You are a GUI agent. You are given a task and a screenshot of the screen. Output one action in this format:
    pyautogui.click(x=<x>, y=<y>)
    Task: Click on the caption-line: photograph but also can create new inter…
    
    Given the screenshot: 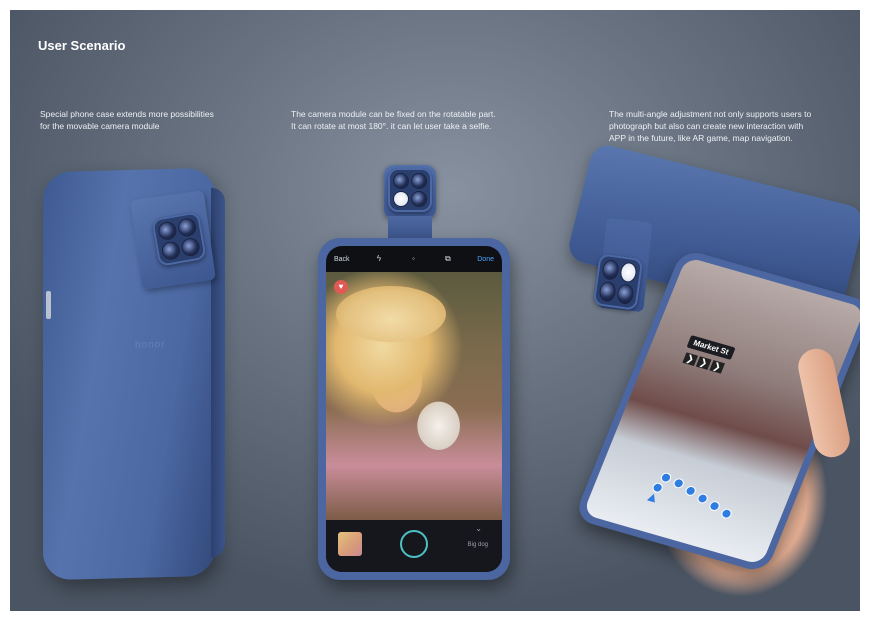 What is the action you would take?
    pyautogui.click(x=706, y=126)
    